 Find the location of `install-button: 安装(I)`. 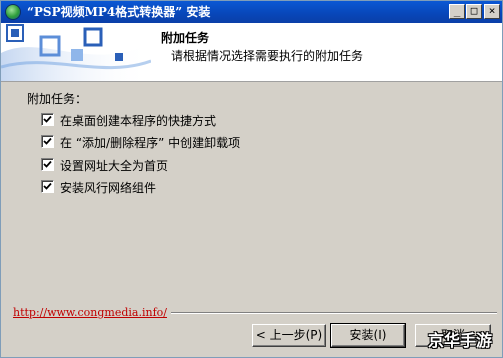

install-button: 安装(I) is located at coordinates (368, 335).